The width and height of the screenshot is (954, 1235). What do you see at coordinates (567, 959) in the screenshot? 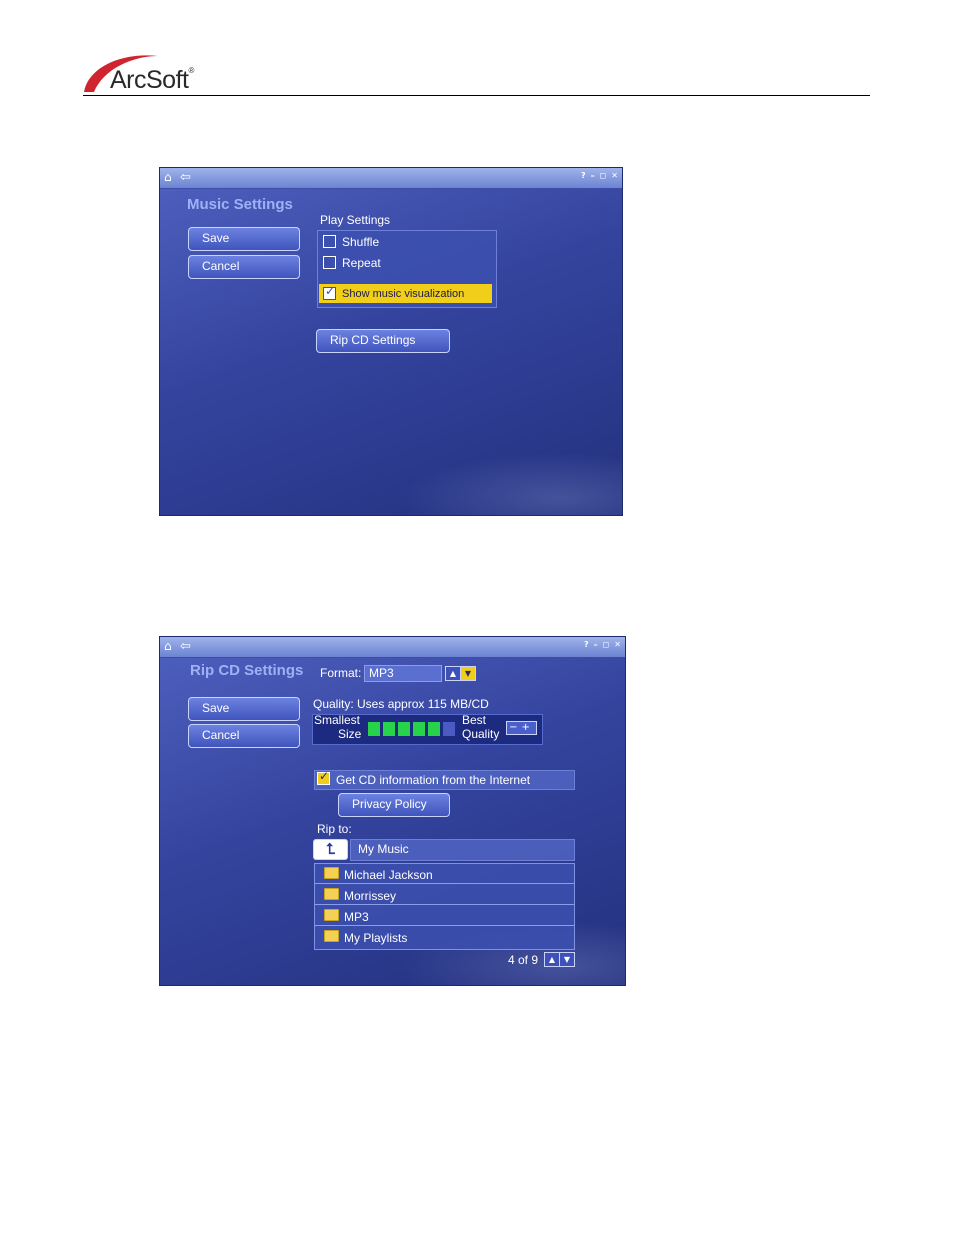
I see `page-down-arrow-icon: ▼` at bounding box center [567, 959].